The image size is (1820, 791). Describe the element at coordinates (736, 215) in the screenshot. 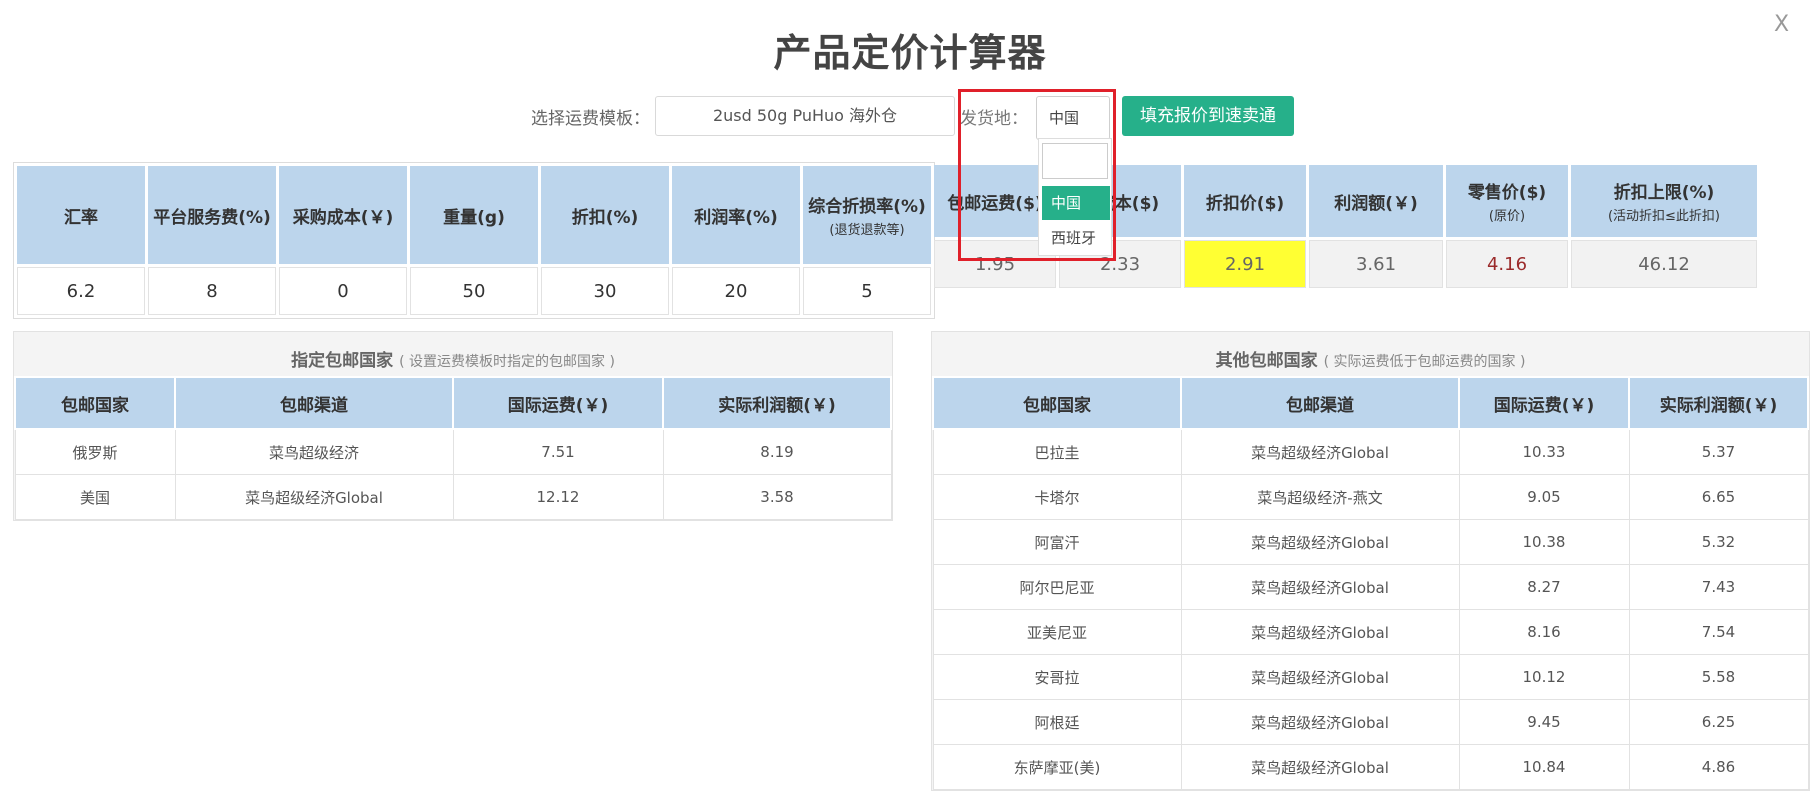

I see `header-profit-rate: 利润率(%)` at that location.